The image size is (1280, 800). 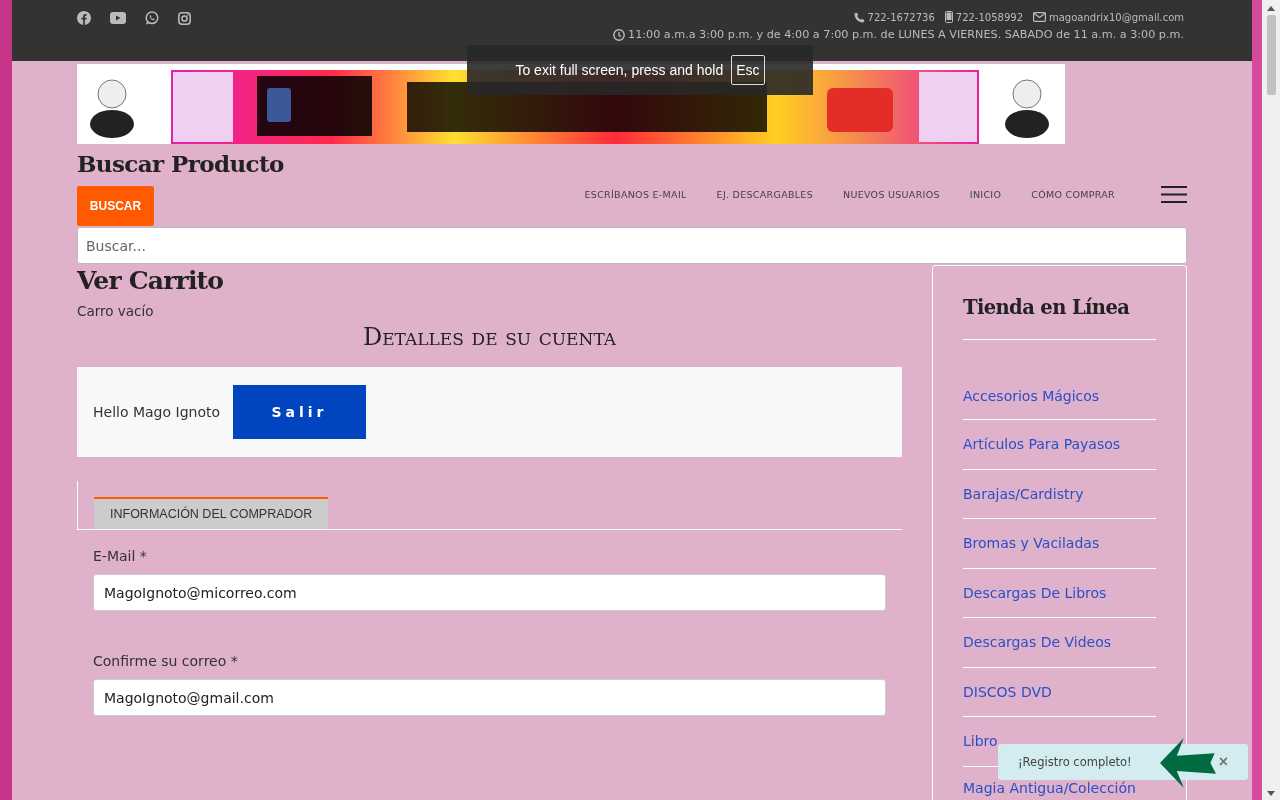 I want to click on whatsapp-icon, so click(x=152, y=18).